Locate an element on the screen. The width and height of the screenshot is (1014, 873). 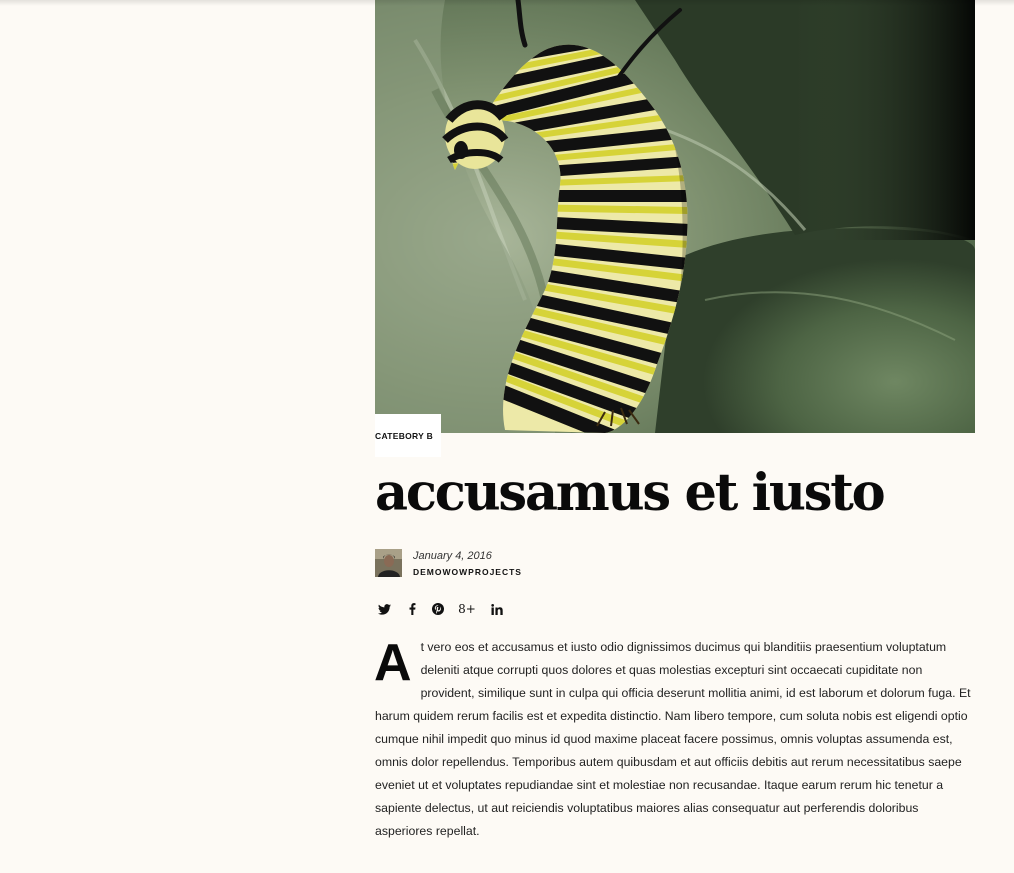
author-avatar is located at coordinates (388, 563).